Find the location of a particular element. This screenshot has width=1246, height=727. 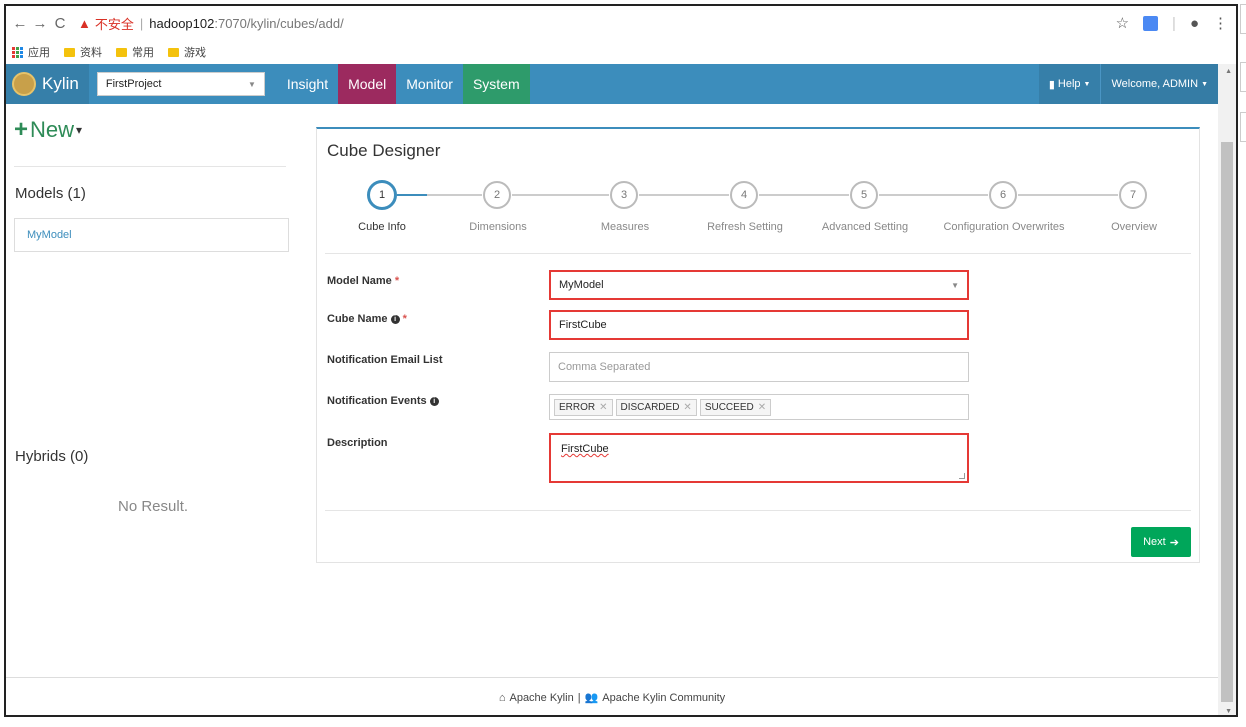

scroll-down-icon: ▼ is located at coordinates (1228, 711).